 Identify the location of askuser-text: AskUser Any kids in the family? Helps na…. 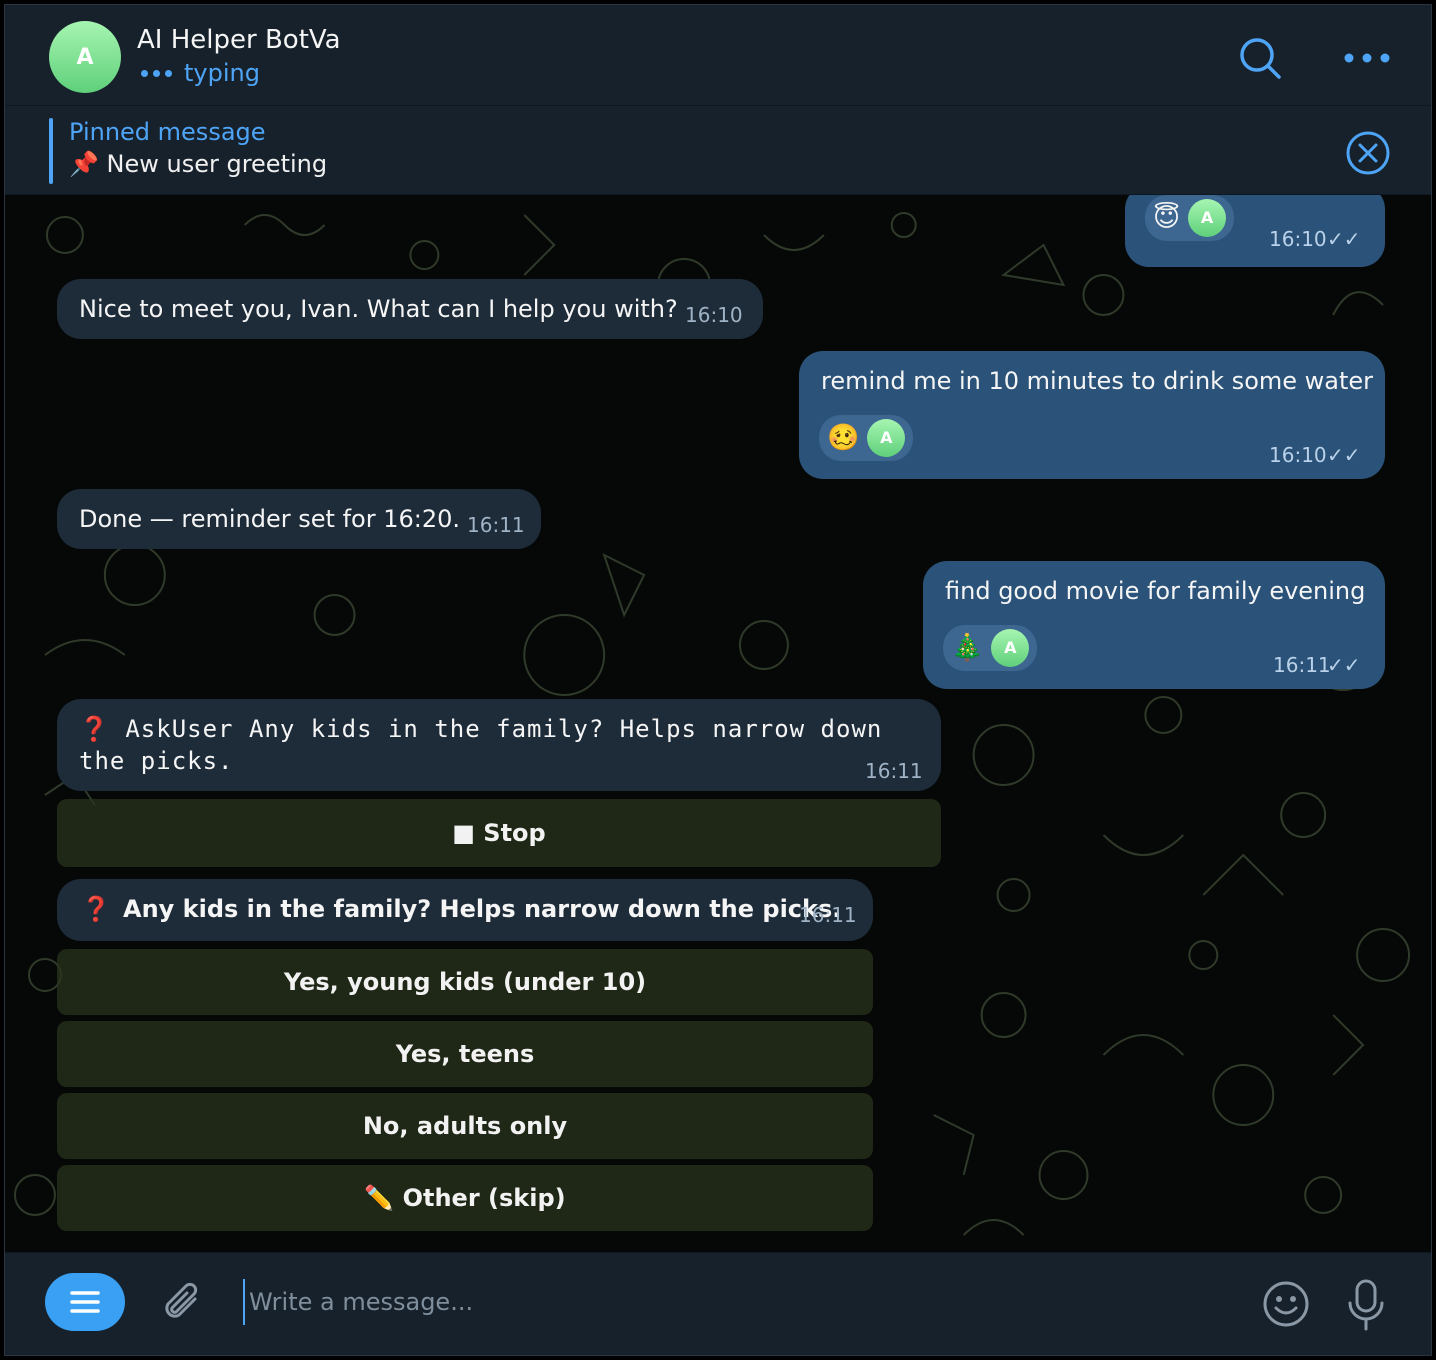
(481, 745).